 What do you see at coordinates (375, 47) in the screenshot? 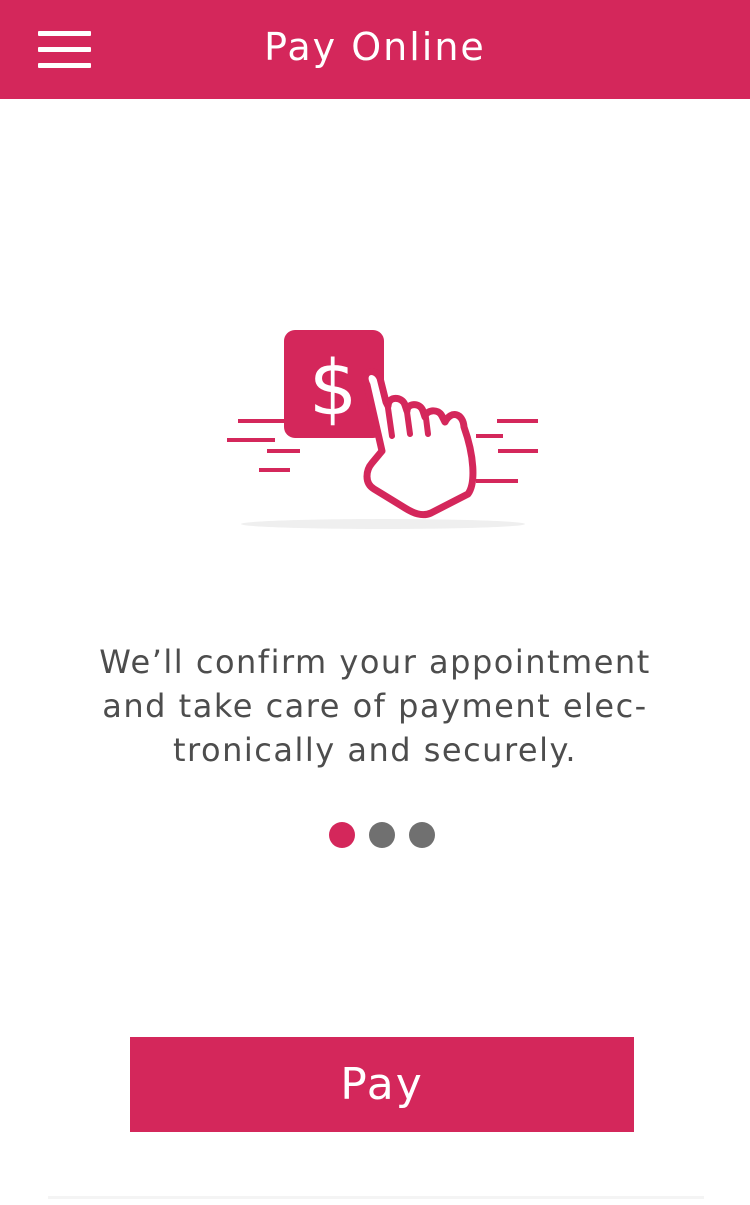
I see `page-title: Pay Online` at bounding box center [375, 47].